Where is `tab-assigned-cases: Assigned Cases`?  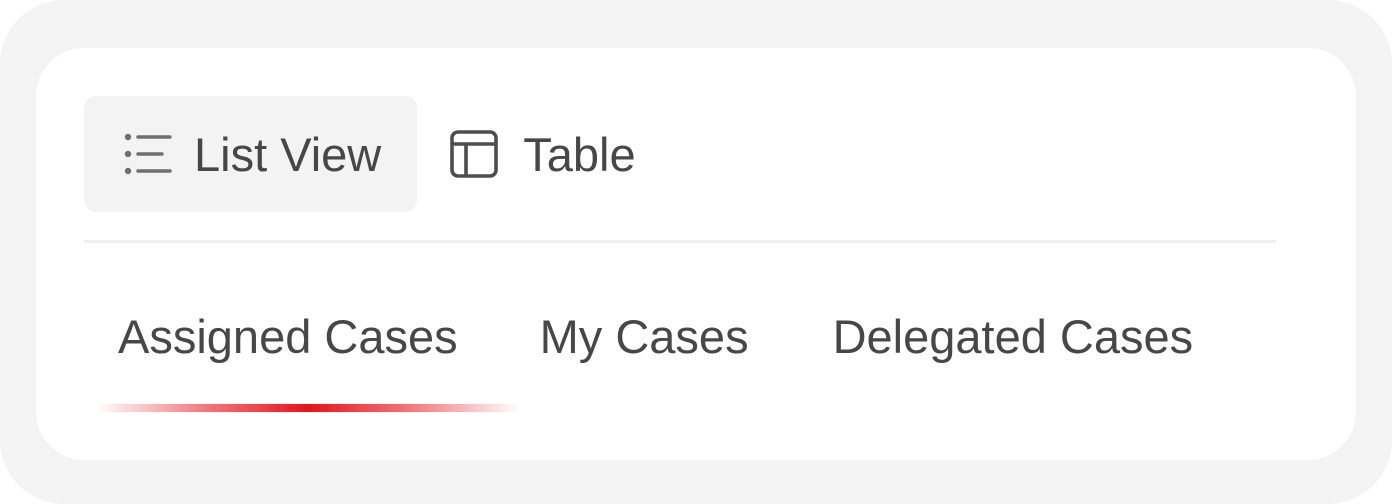 tab-assigned-cases: Assigned Cases is located at coordinates (288, 336).